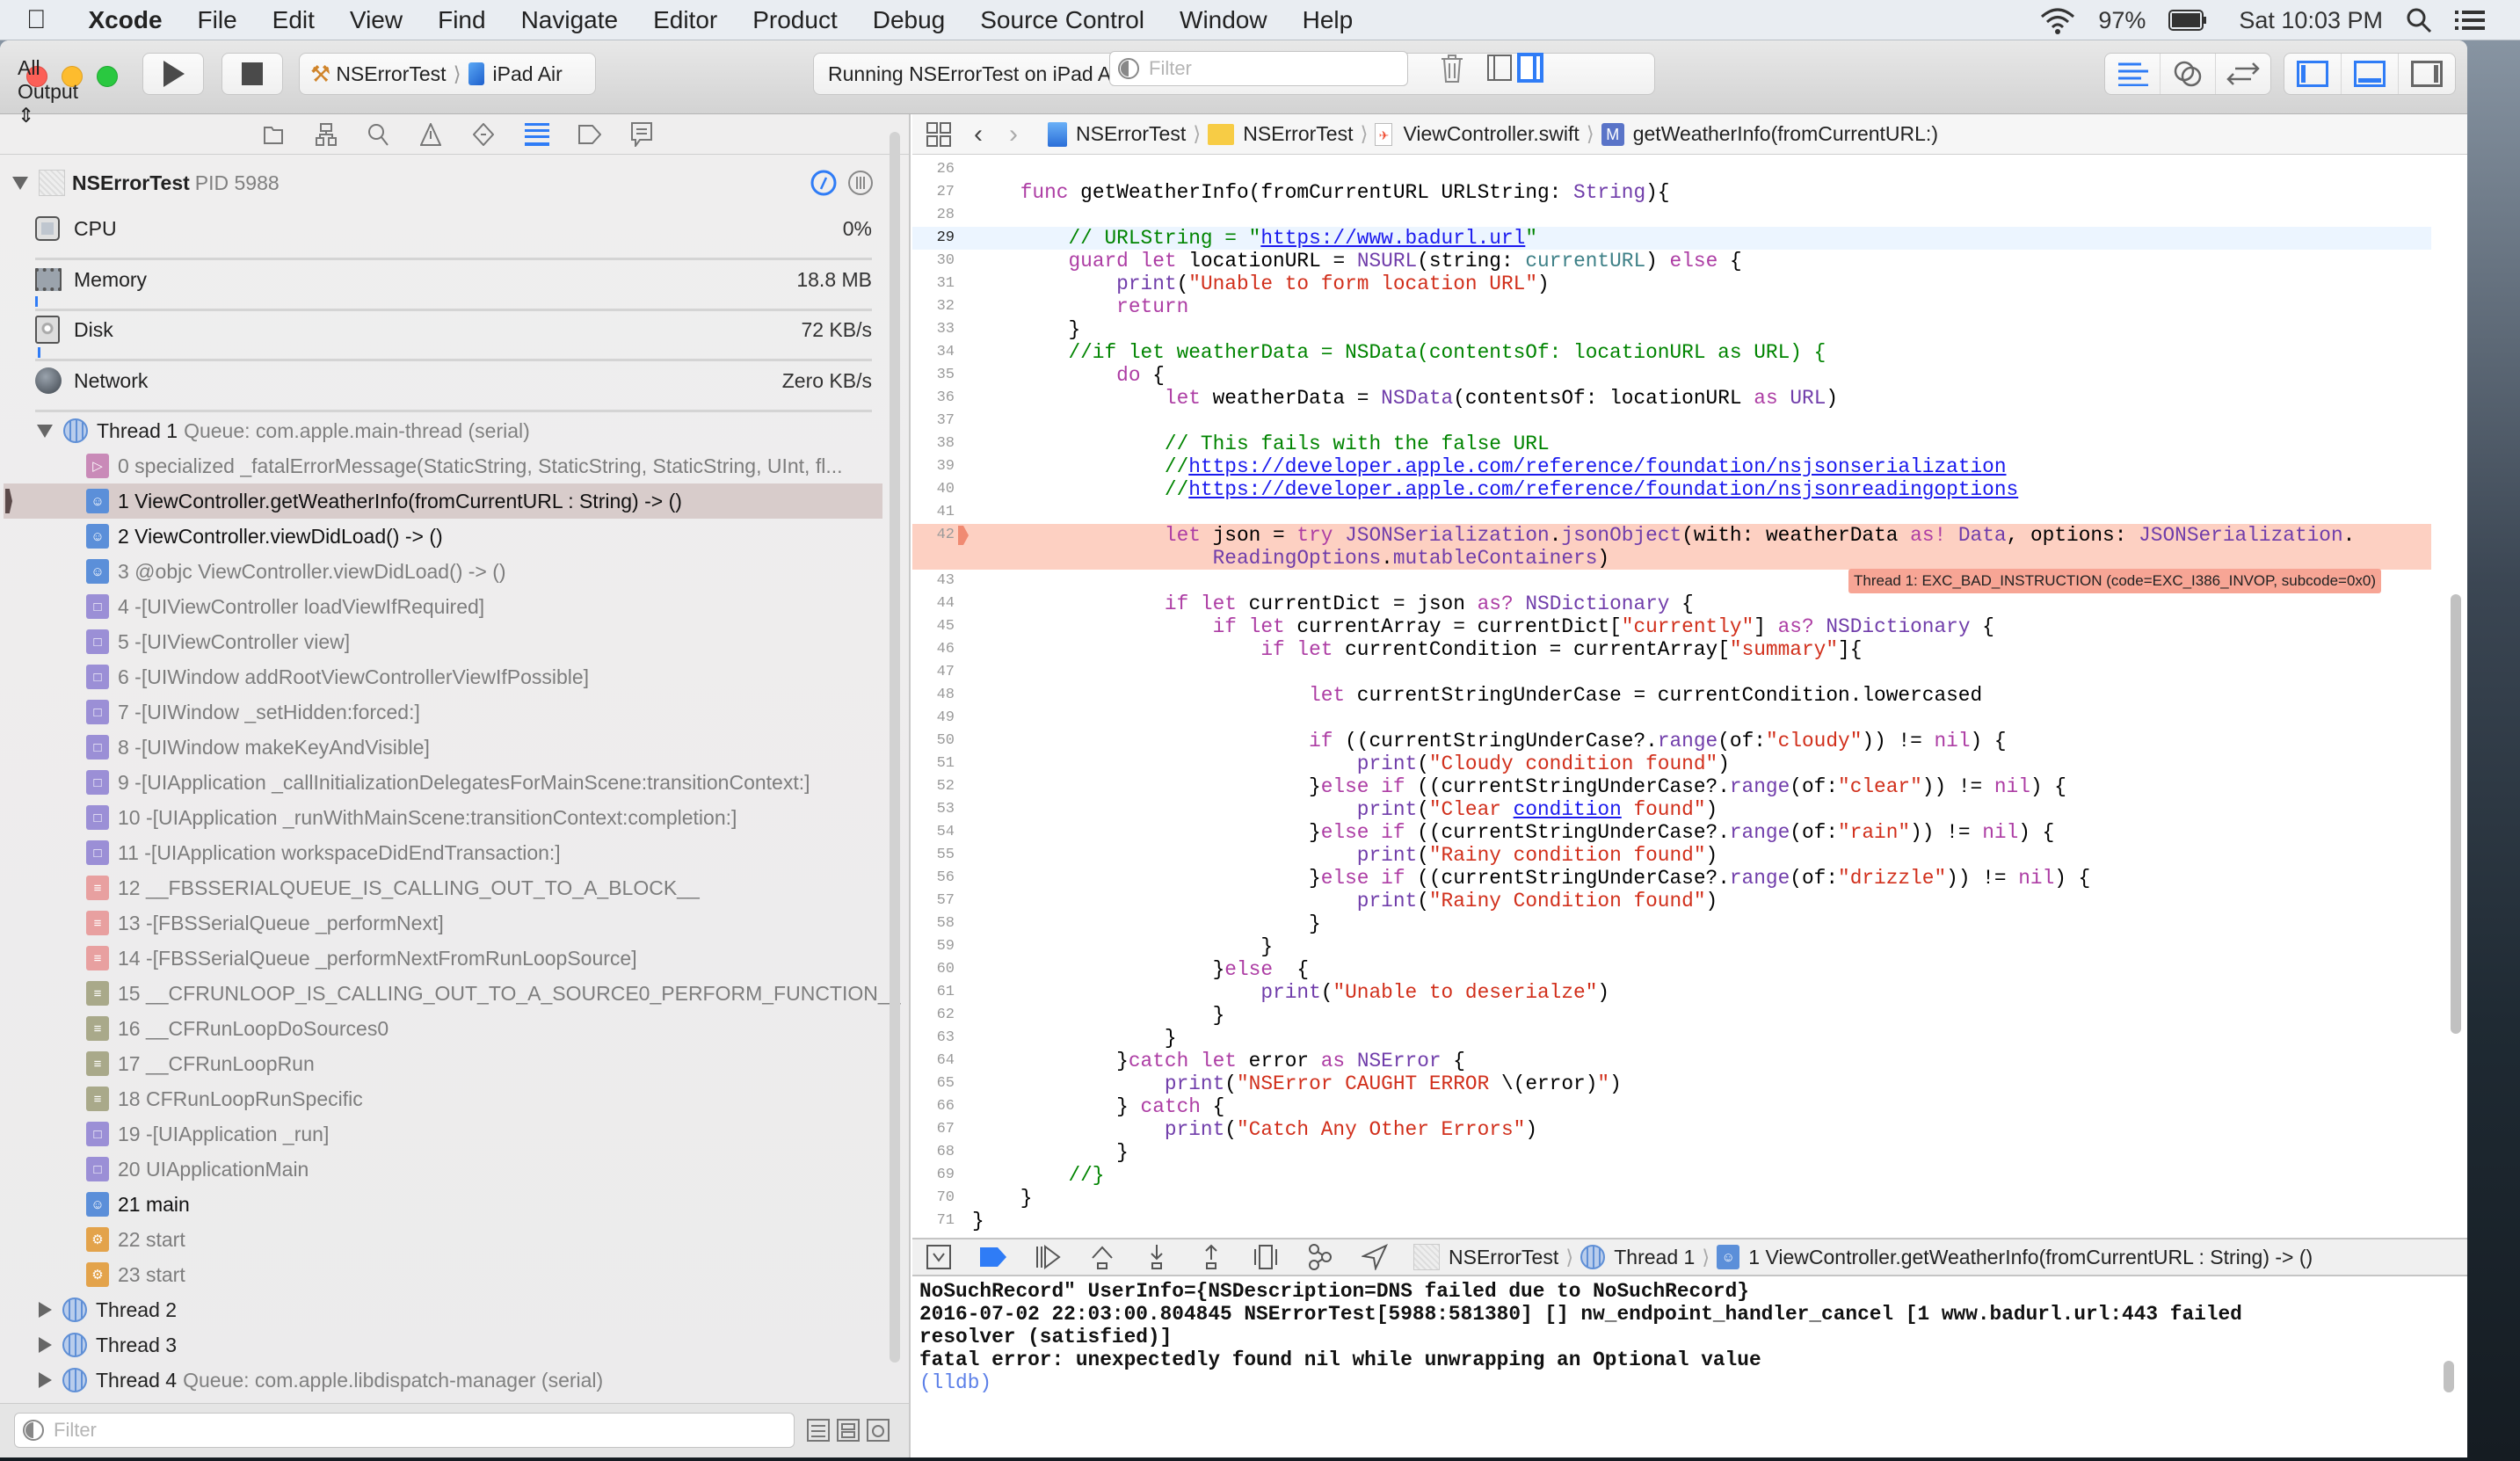 Image resolution: width=2520 pixels, height=1461 pixels. Describe the element at coordinates (444, 1274) in the screenshot. I see `stack-frame-row: ⚙ 23 start` at that location.